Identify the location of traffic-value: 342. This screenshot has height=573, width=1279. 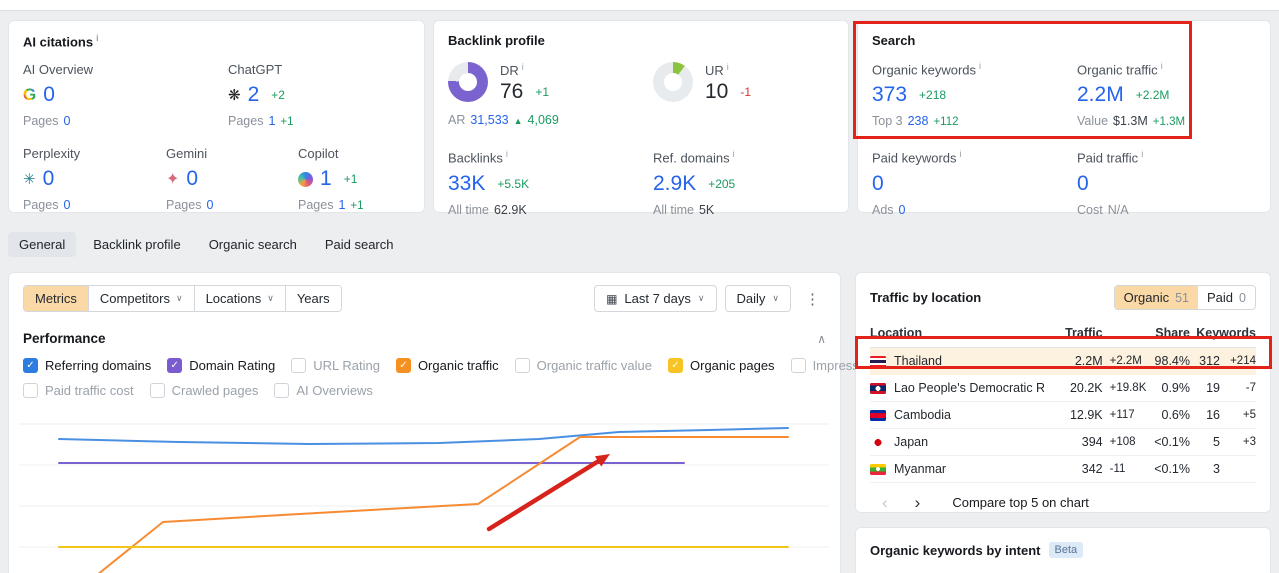
(1082, 469).